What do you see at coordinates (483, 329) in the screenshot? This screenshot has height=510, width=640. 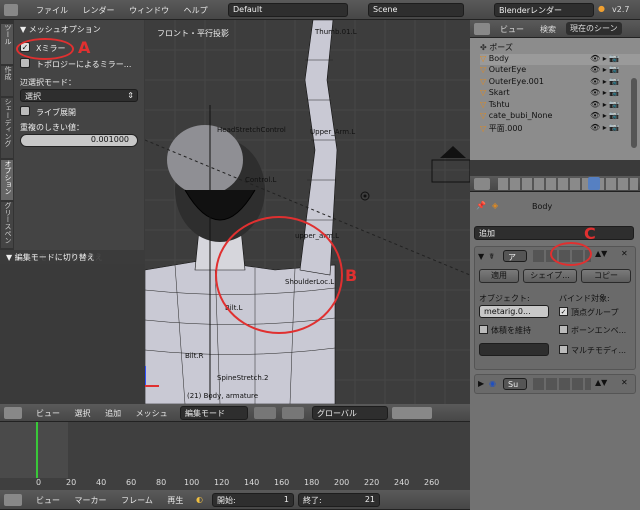 I see `preserve-volume-checkbox` at bounding box center [483, 329].